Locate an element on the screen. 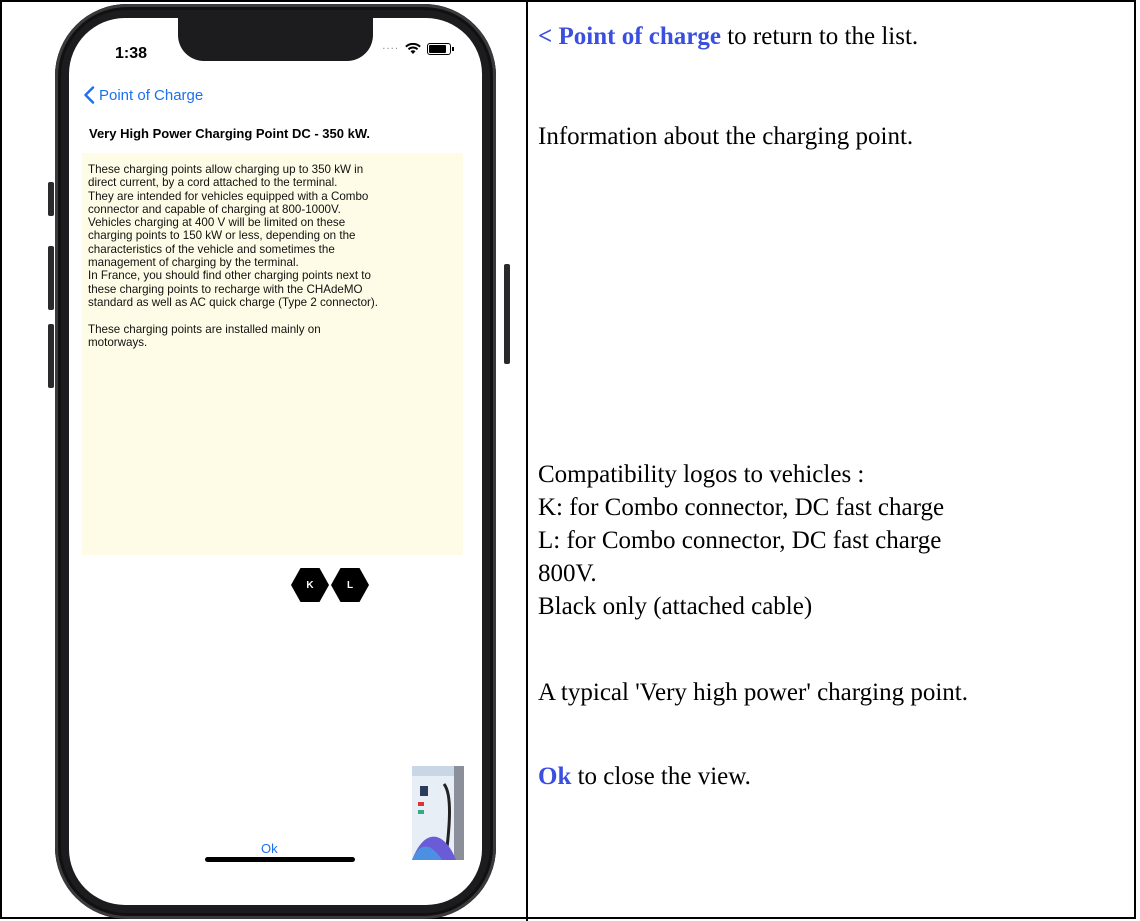 Image resolution: width=1140 pixels, height=921 pixels. compatibility-logos: K L is located at coordinates (330, 585).